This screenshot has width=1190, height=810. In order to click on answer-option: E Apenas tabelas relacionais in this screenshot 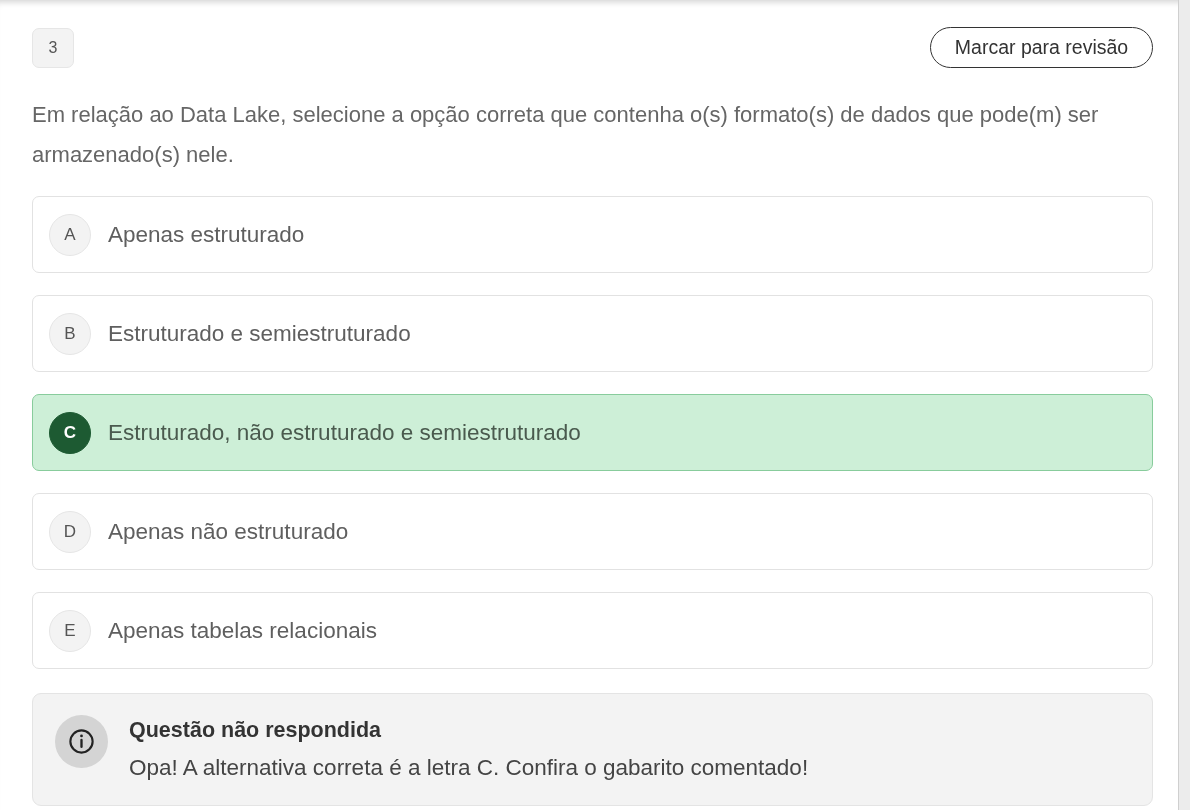, I will do `click(592, 630)`.